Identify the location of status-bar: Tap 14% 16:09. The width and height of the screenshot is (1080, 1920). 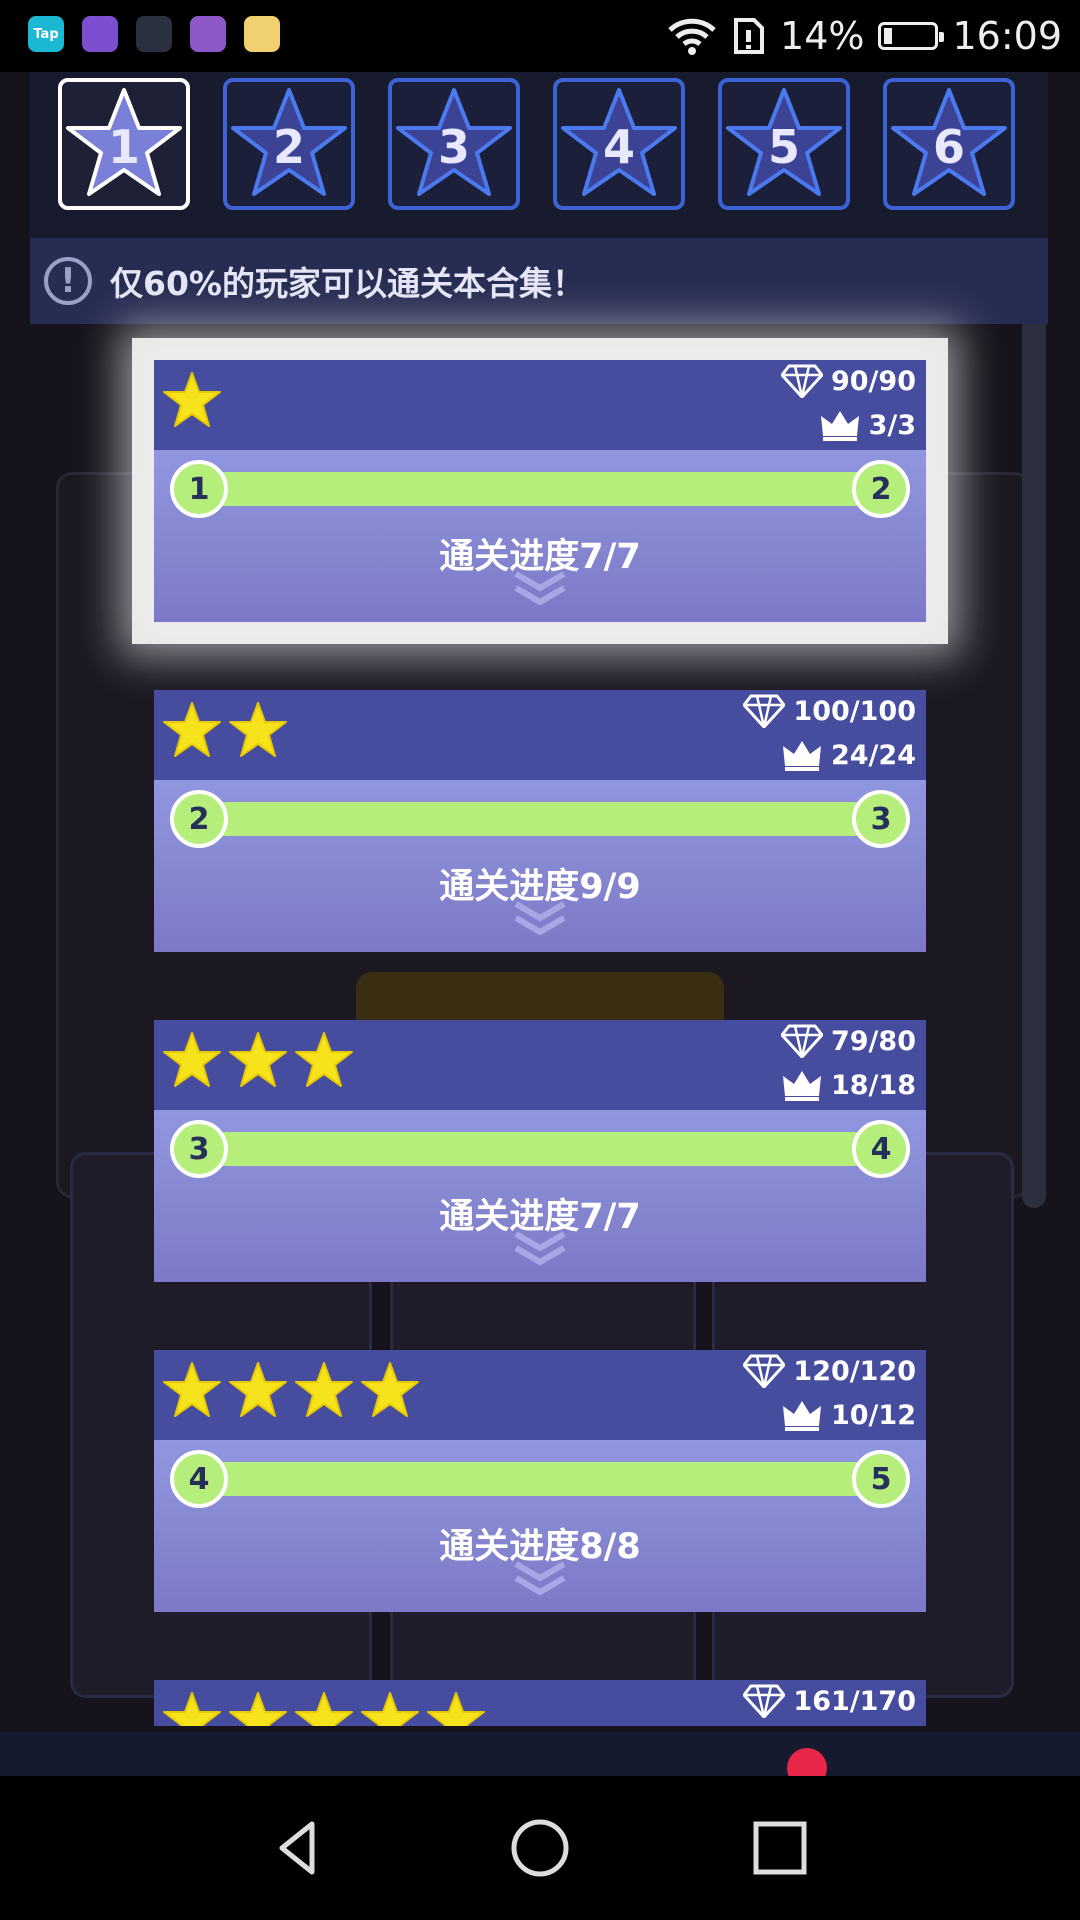
(540, 36).